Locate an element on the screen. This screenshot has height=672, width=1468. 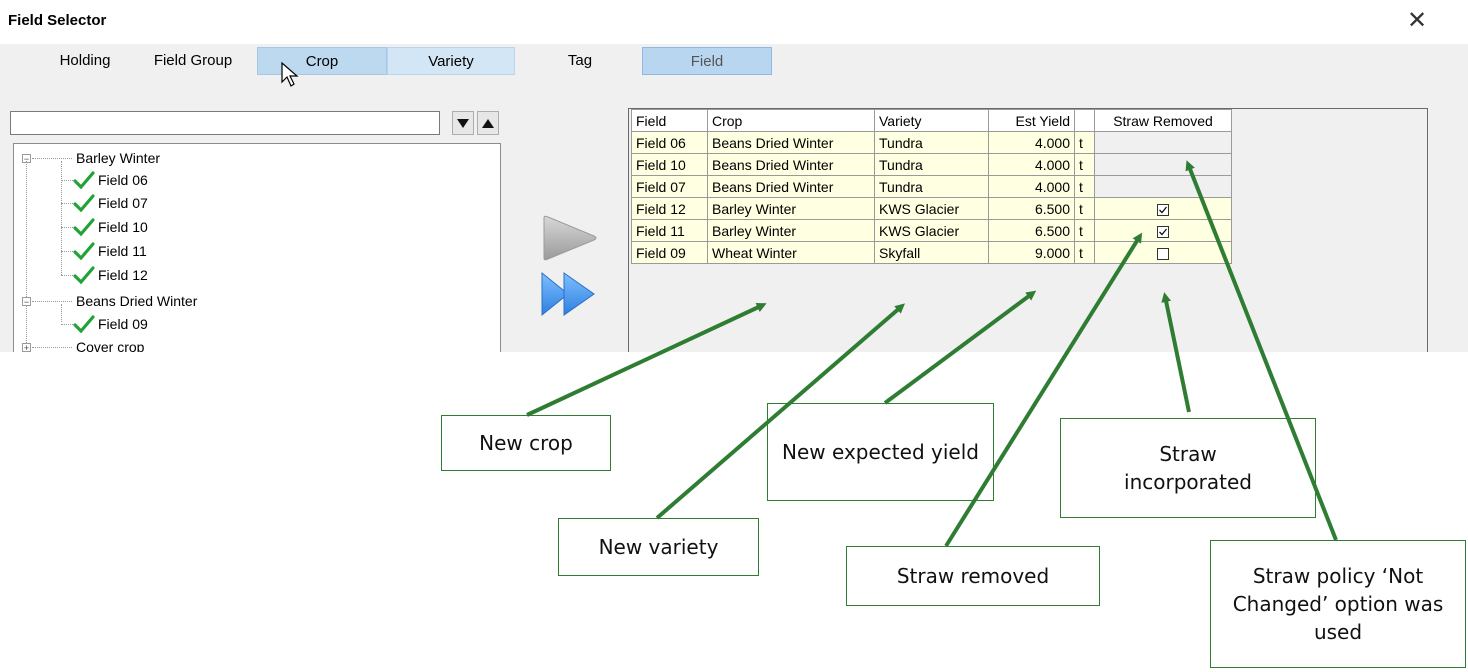
add-all-button is located at coordinates (569, 294).